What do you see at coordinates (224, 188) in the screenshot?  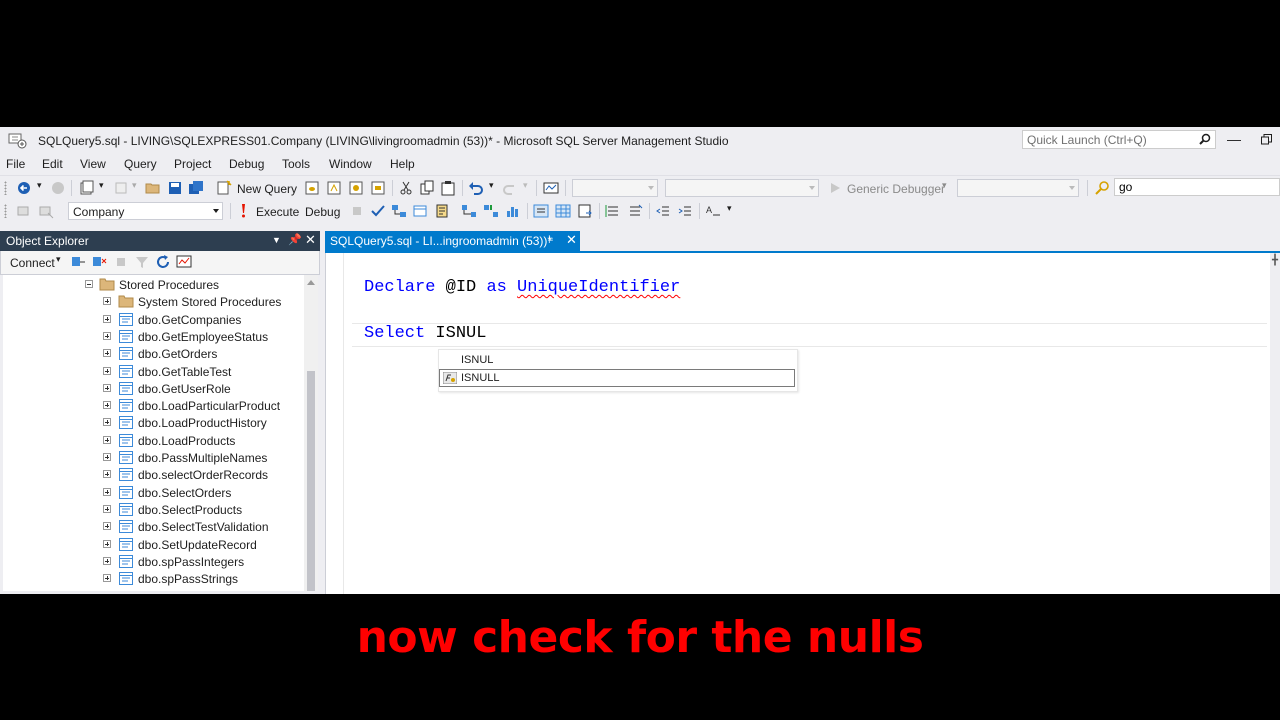 I see `new-query-icon` at bounding box center [224, 188].